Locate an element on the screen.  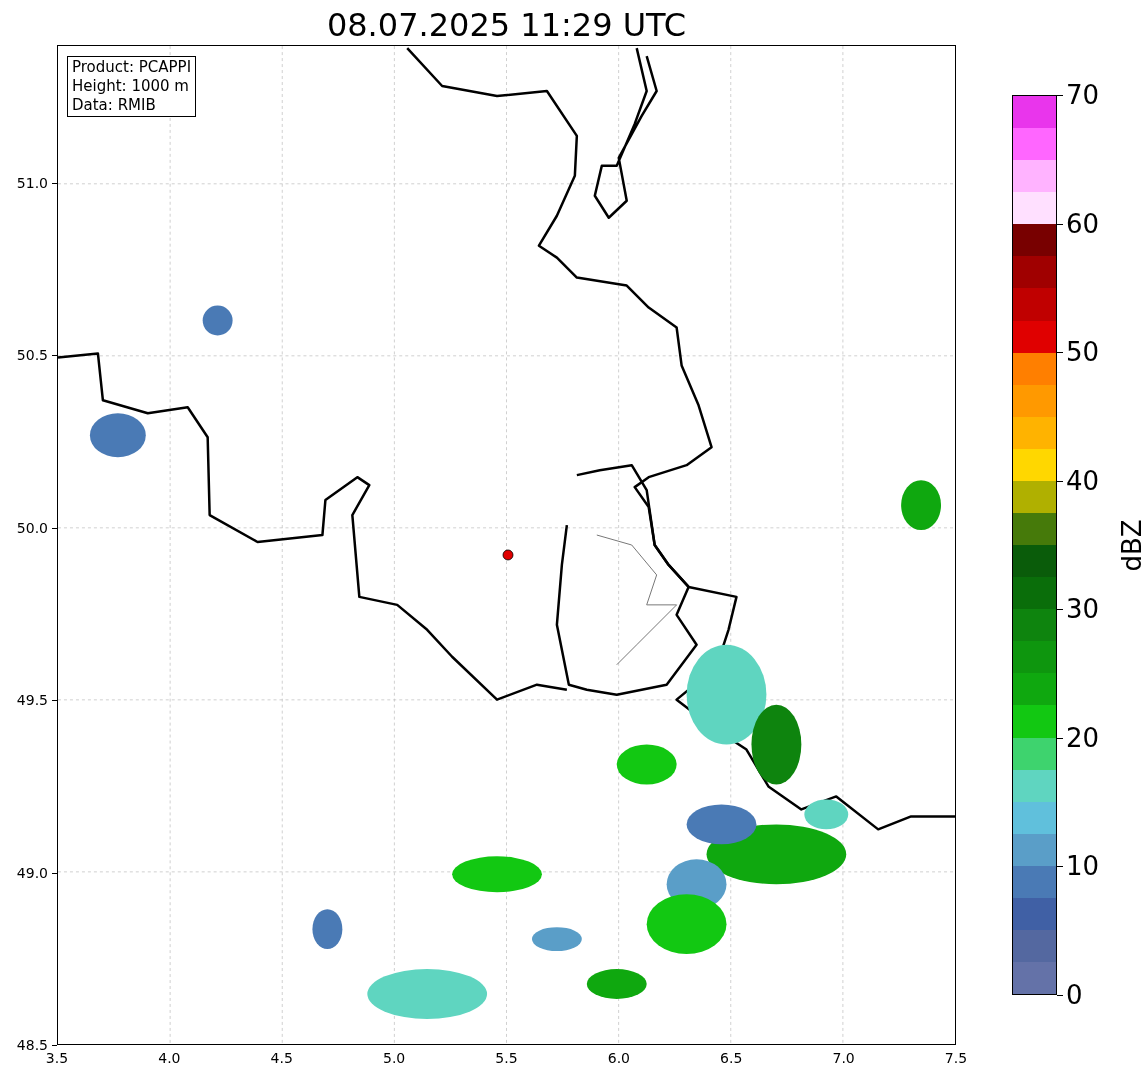
colorbar-tick-label: 70 is located at coordinates (1083, 95).